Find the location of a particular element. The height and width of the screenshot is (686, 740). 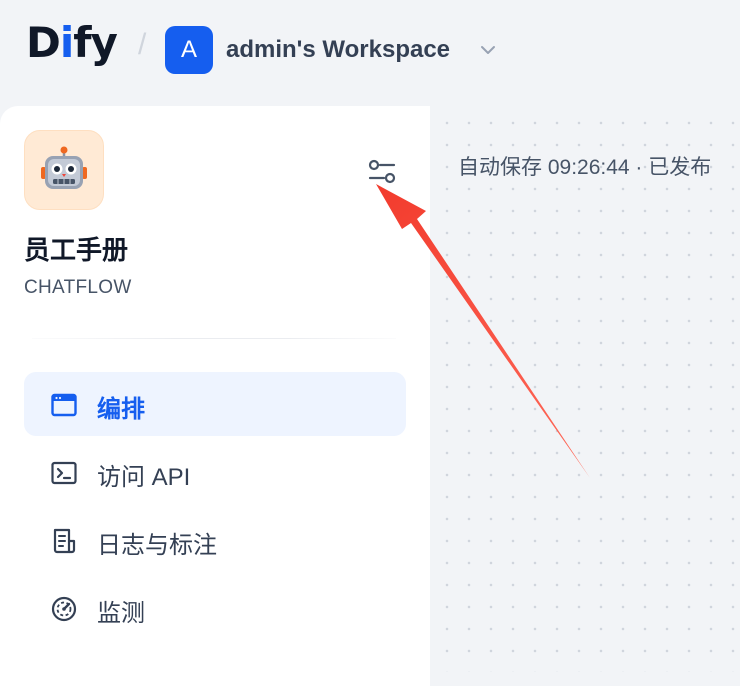

dify-logo: Dify is located at coordinates (72, 43).